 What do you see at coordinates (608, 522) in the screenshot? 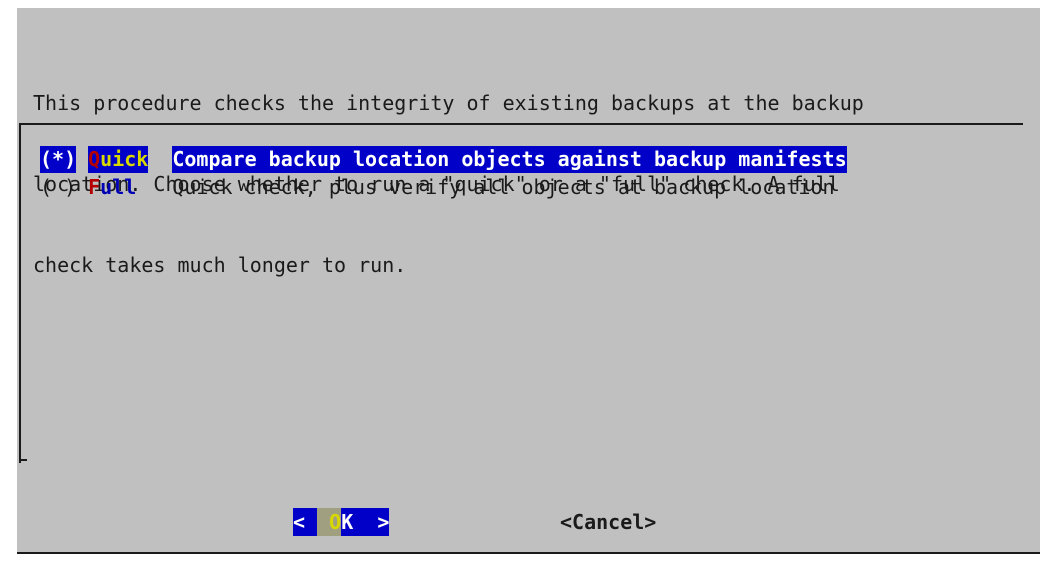
I see `cancel-button: <Cancel>` at bounding box center [608, 522].